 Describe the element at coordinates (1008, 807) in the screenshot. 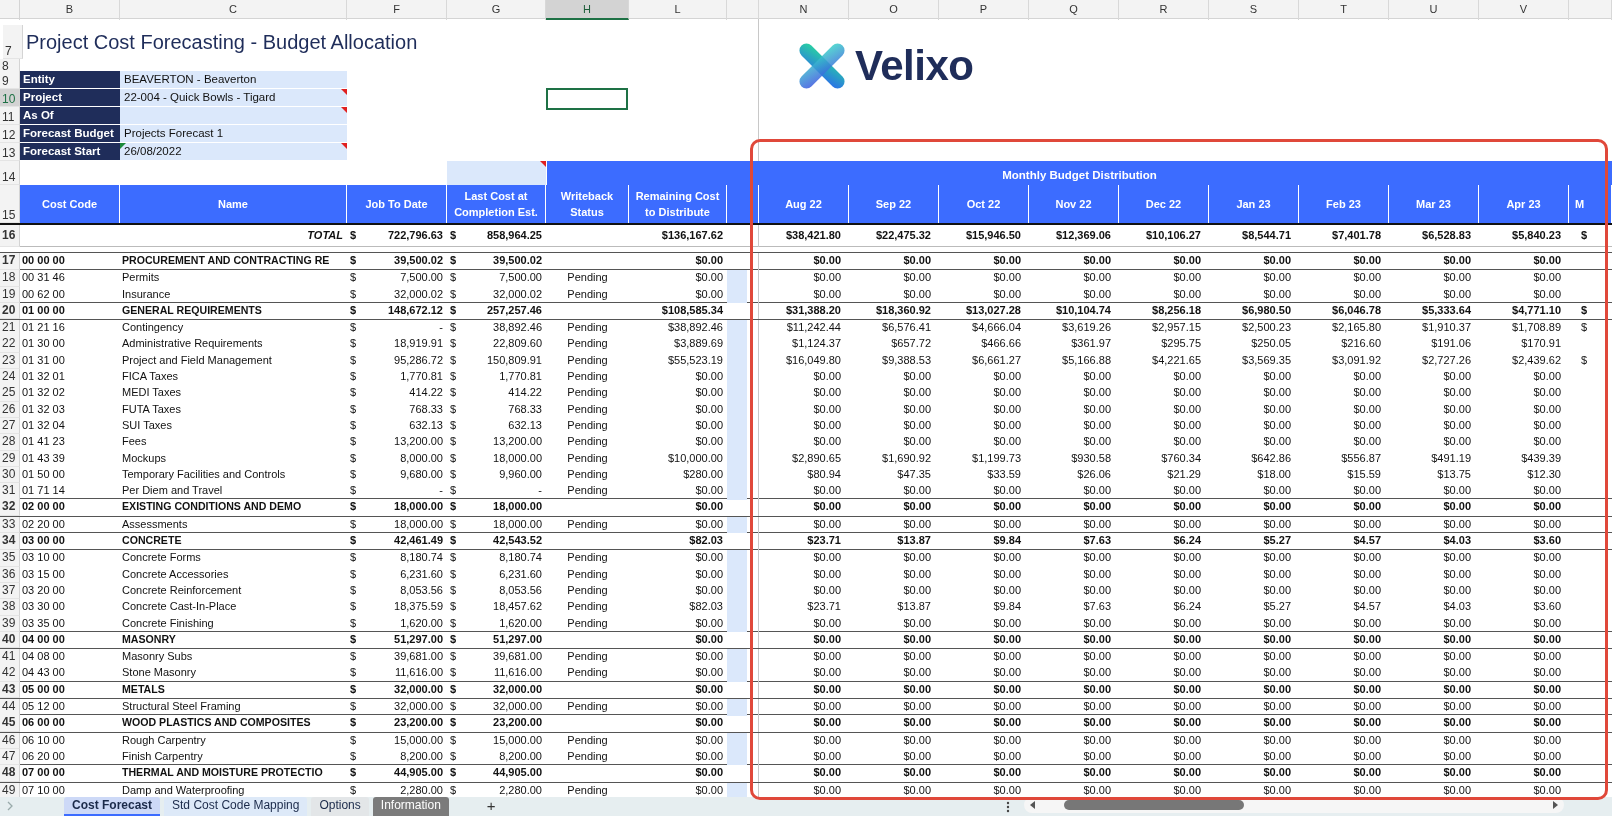

I see `more-icon` at that location.